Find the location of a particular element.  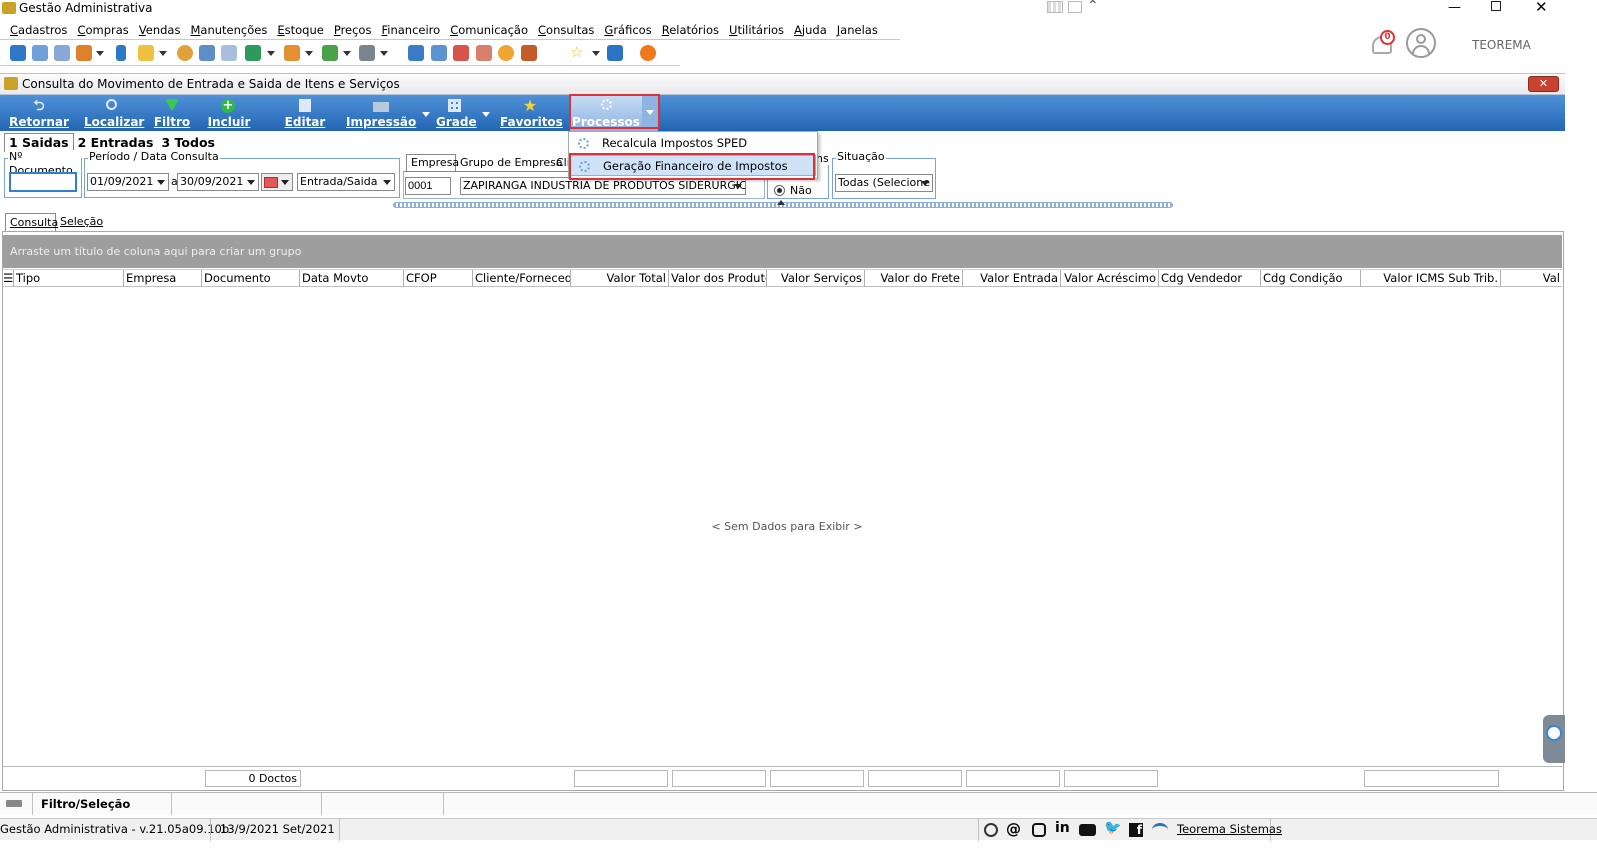

calculator-icon is located at coordinates (439, 53).